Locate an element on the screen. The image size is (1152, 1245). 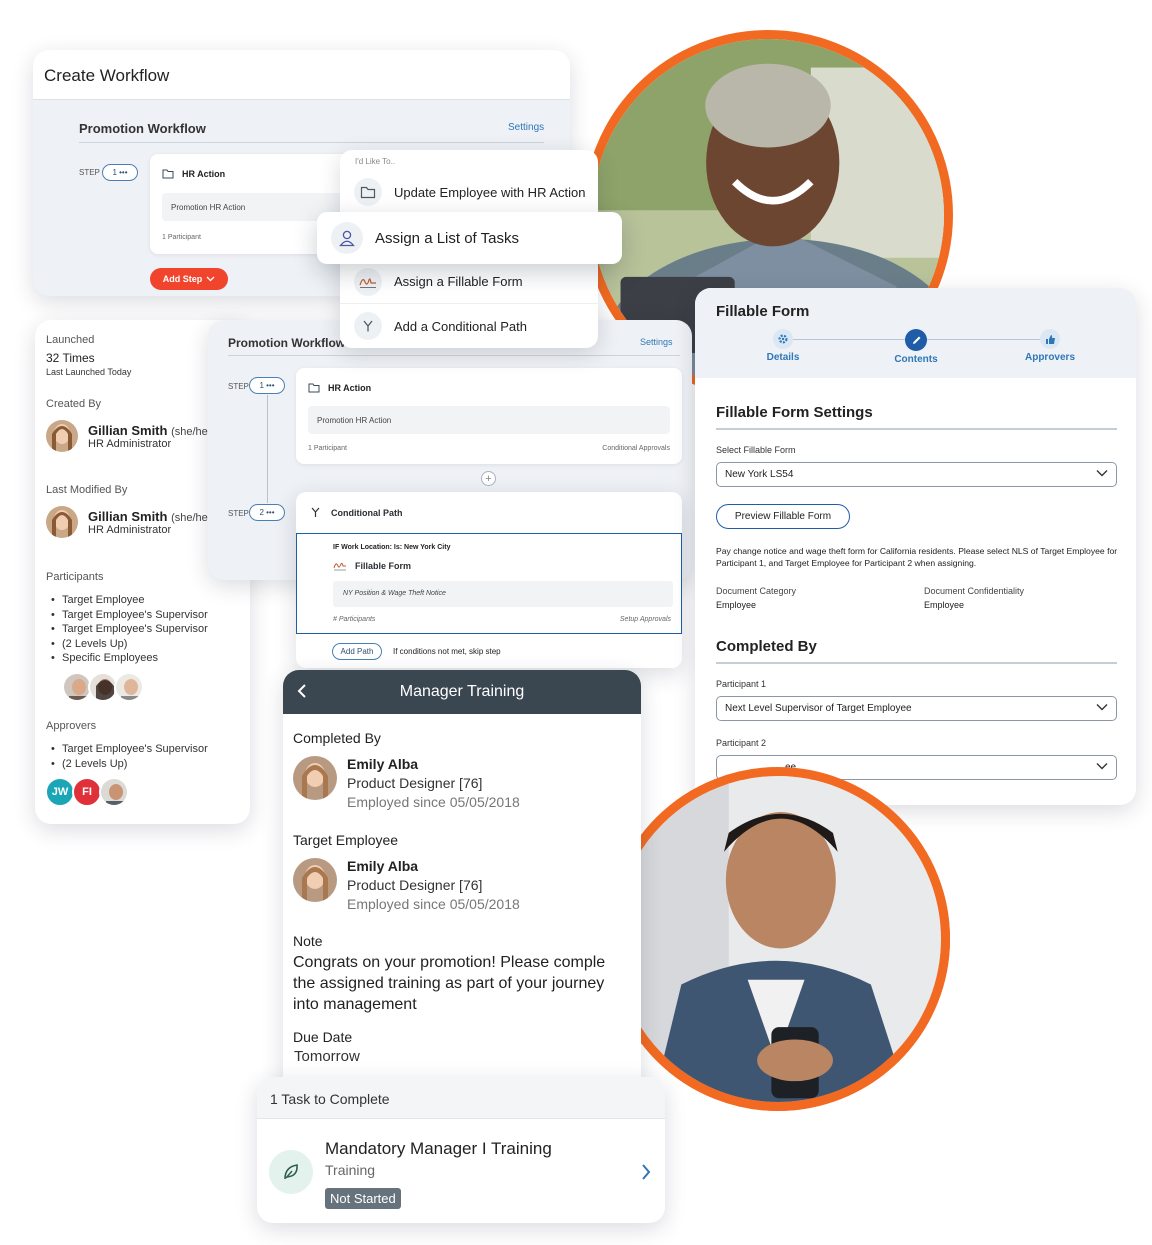
preview-fillable-form-button: Preview Fillable Form is located at coordinates (783, 516).